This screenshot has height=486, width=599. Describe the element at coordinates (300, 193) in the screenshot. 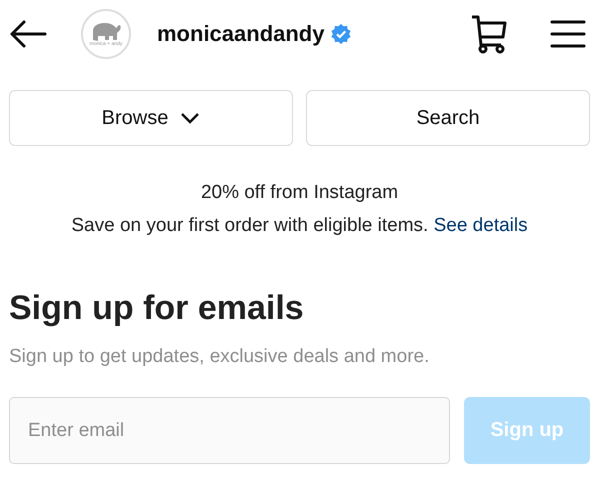

I see `promo-title: 20% off from Instagram` at that location.